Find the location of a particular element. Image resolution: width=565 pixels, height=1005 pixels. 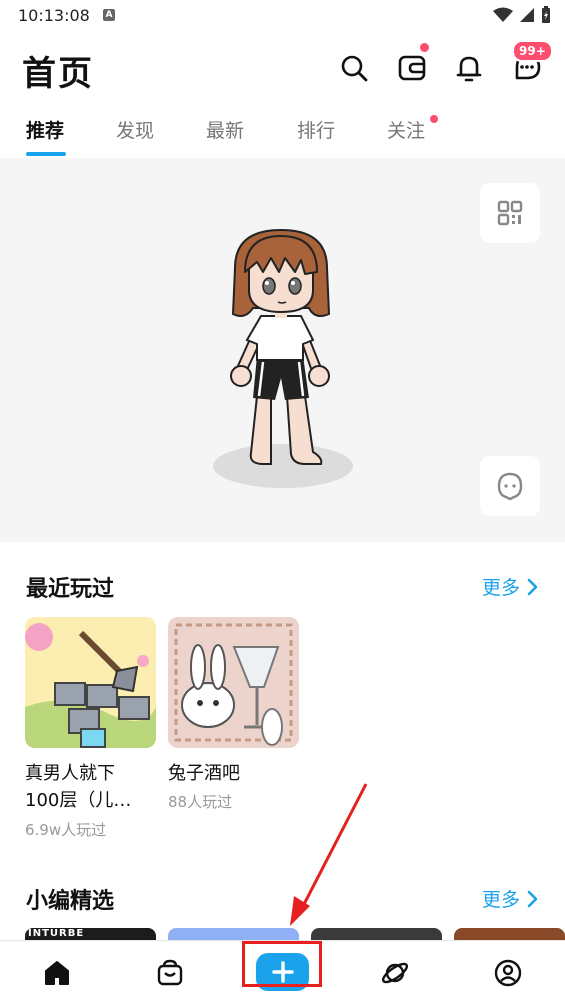

character-avatar is located at coordinates (283, 358).